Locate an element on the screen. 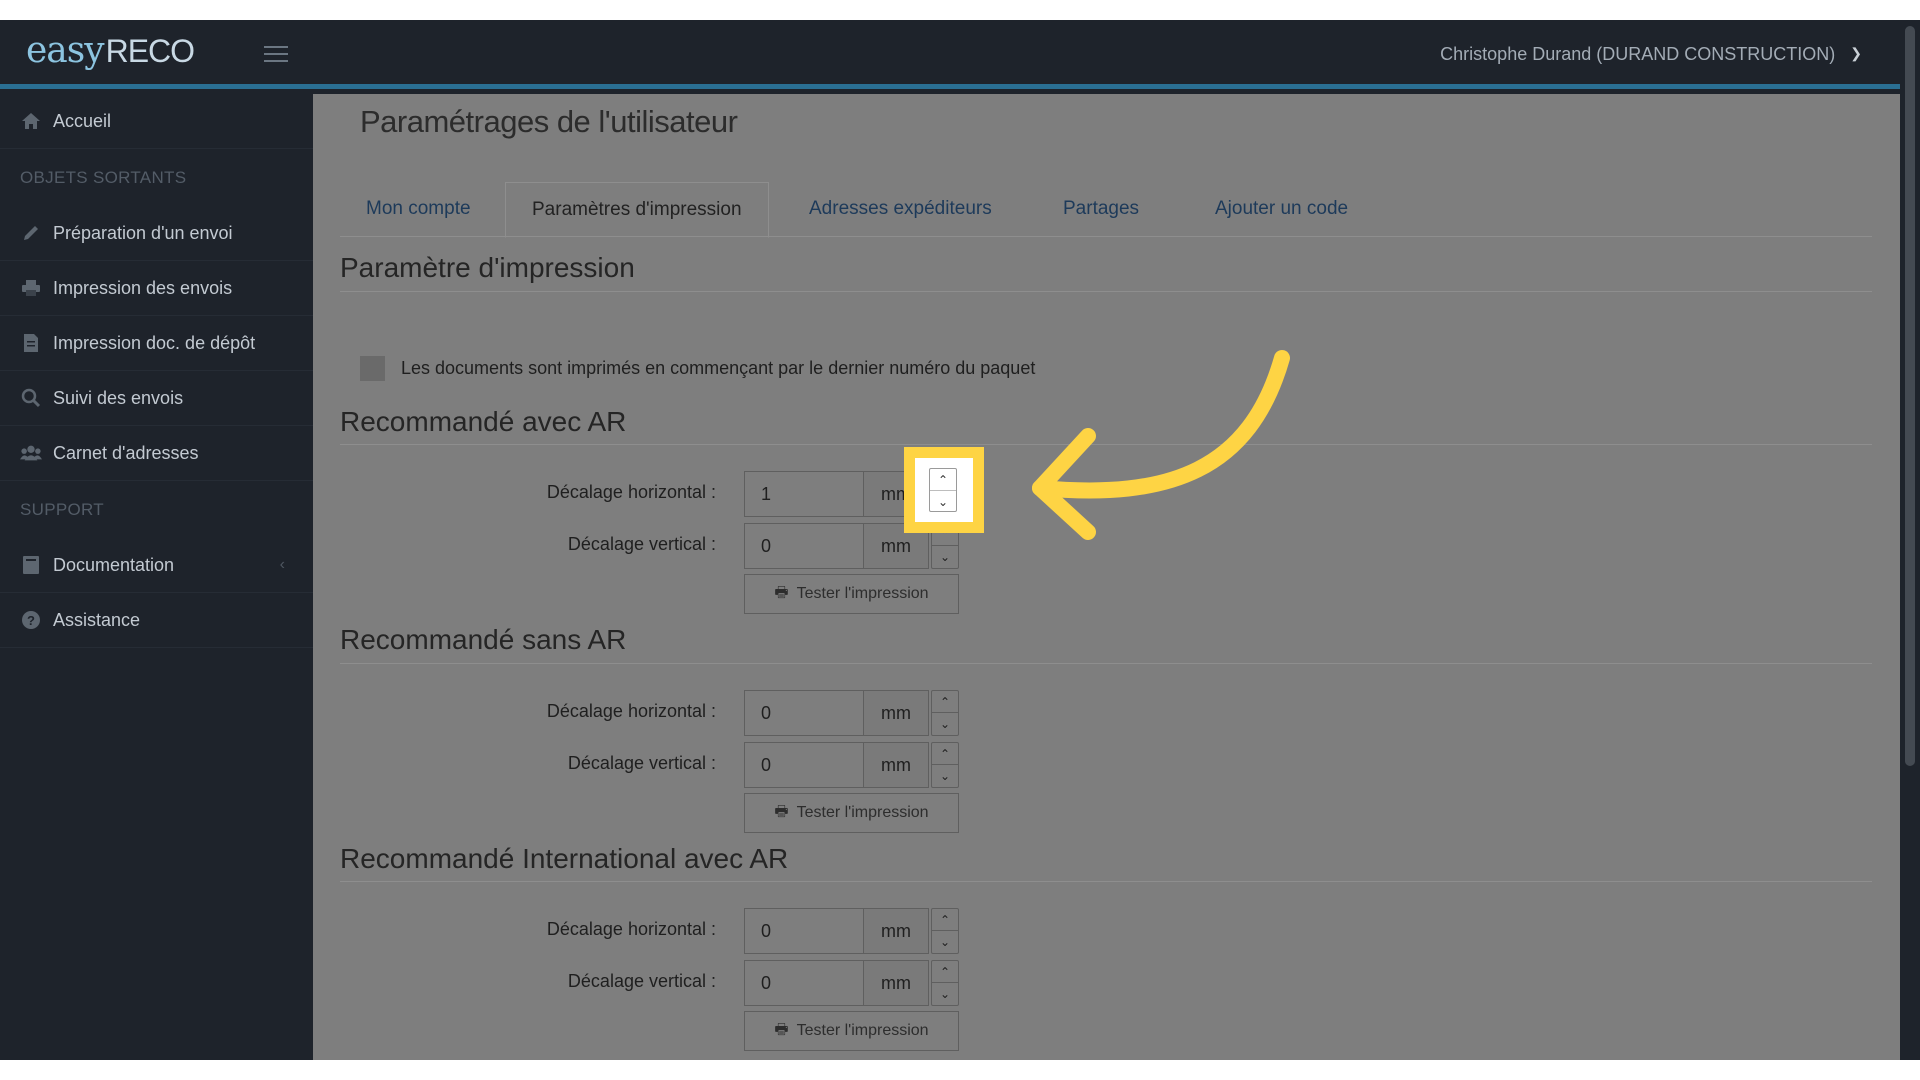 Image resolution: width=1920 pixels, height=1080 pixels. sidebar-item-carnet: Carnet d'adresses is located at coordinates (156, 453).